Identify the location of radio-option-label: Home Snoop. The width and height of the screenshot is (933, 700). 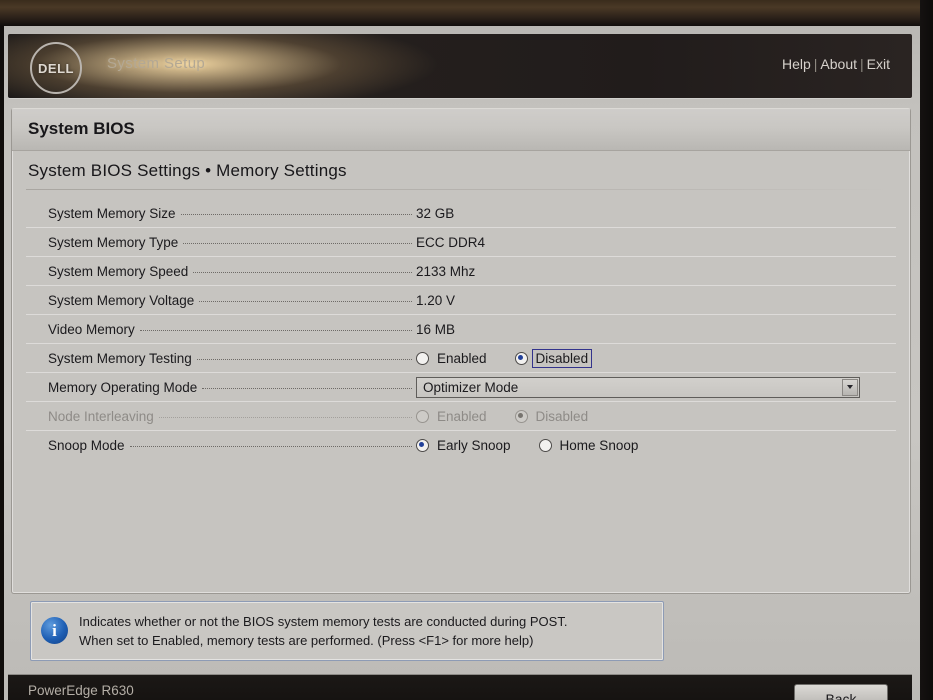
(599, 445).